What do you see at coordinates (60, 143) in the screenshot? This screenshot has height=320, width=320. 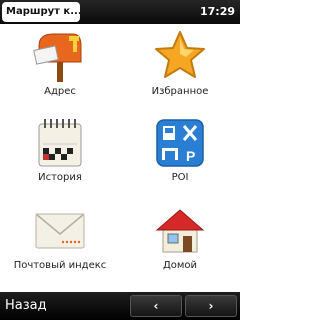 I see `calendar-flag-icon` at bounding box center [60, 143].